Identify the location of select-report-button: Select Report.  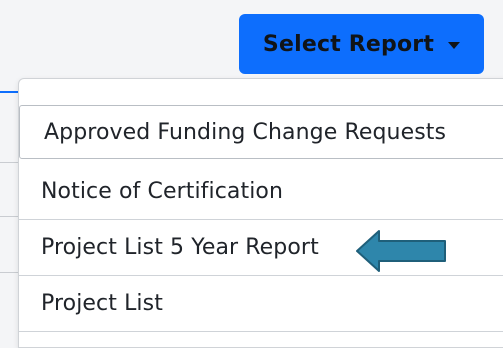
(361, 44).